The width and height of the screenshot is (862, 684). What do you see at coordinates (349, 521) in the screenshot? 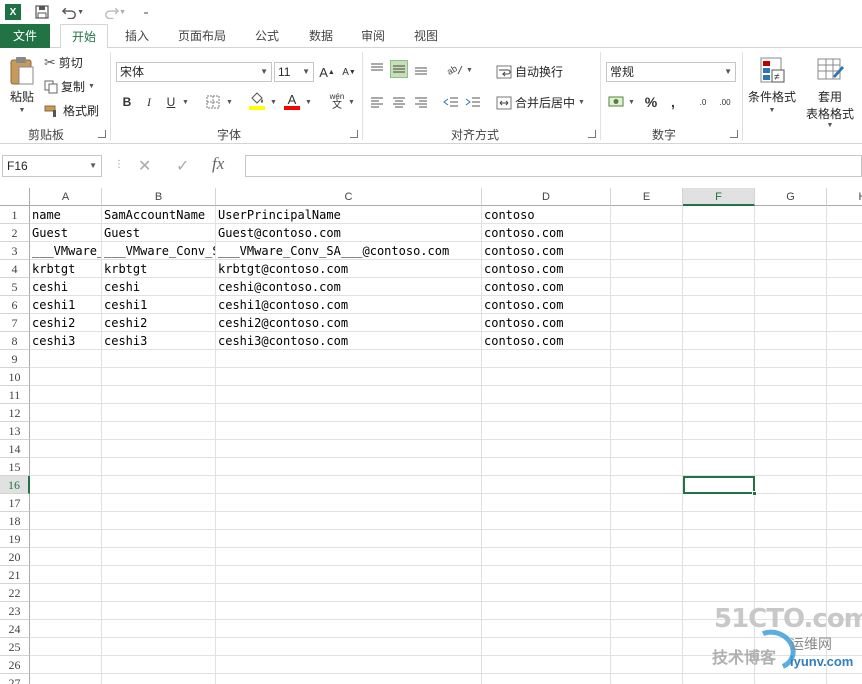
I see `cell-c18` at bounding box center [349, 521].